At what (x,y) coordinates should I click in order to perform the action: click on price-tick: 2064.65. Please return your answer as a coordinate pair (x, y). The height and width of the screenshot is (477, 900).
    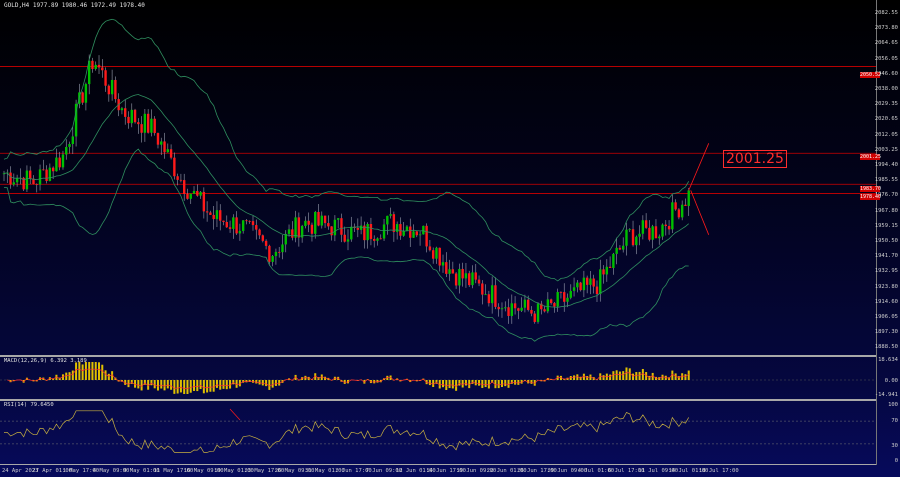
    Looking at the image, I should click on (886, 43).